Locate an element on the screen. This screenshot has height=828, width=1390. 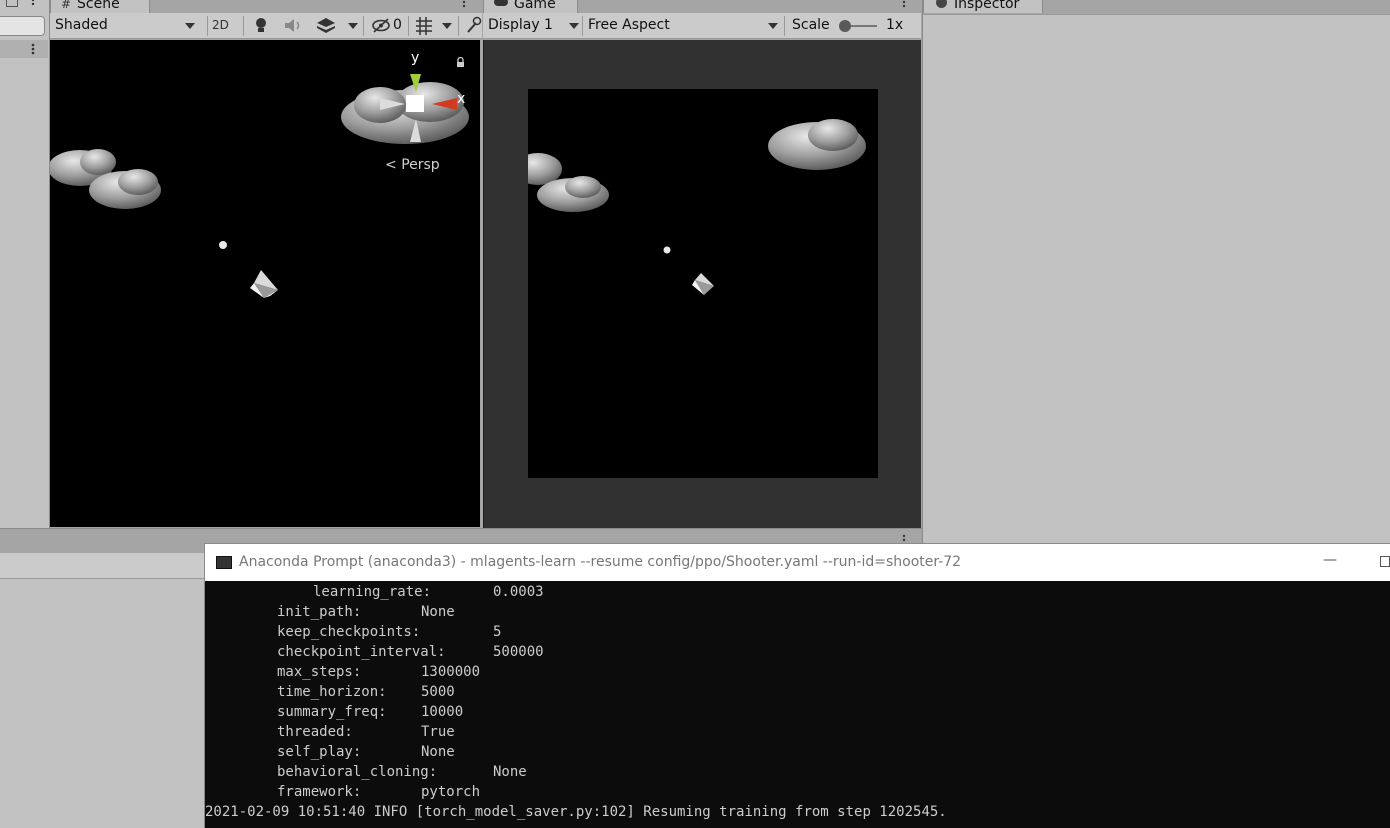
terminal-icon is located at coordinates (224, 562).